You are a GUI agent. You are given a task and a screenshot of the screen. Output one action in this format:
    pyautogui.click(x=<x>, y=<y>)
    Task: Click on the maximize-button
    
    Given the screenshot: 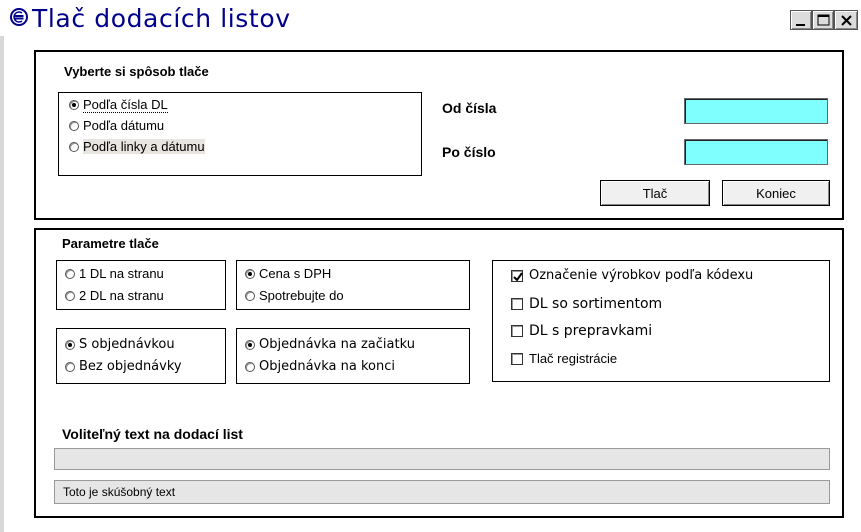 What is the action you would take?
    pyautogui.click(x=823, y=20)
    